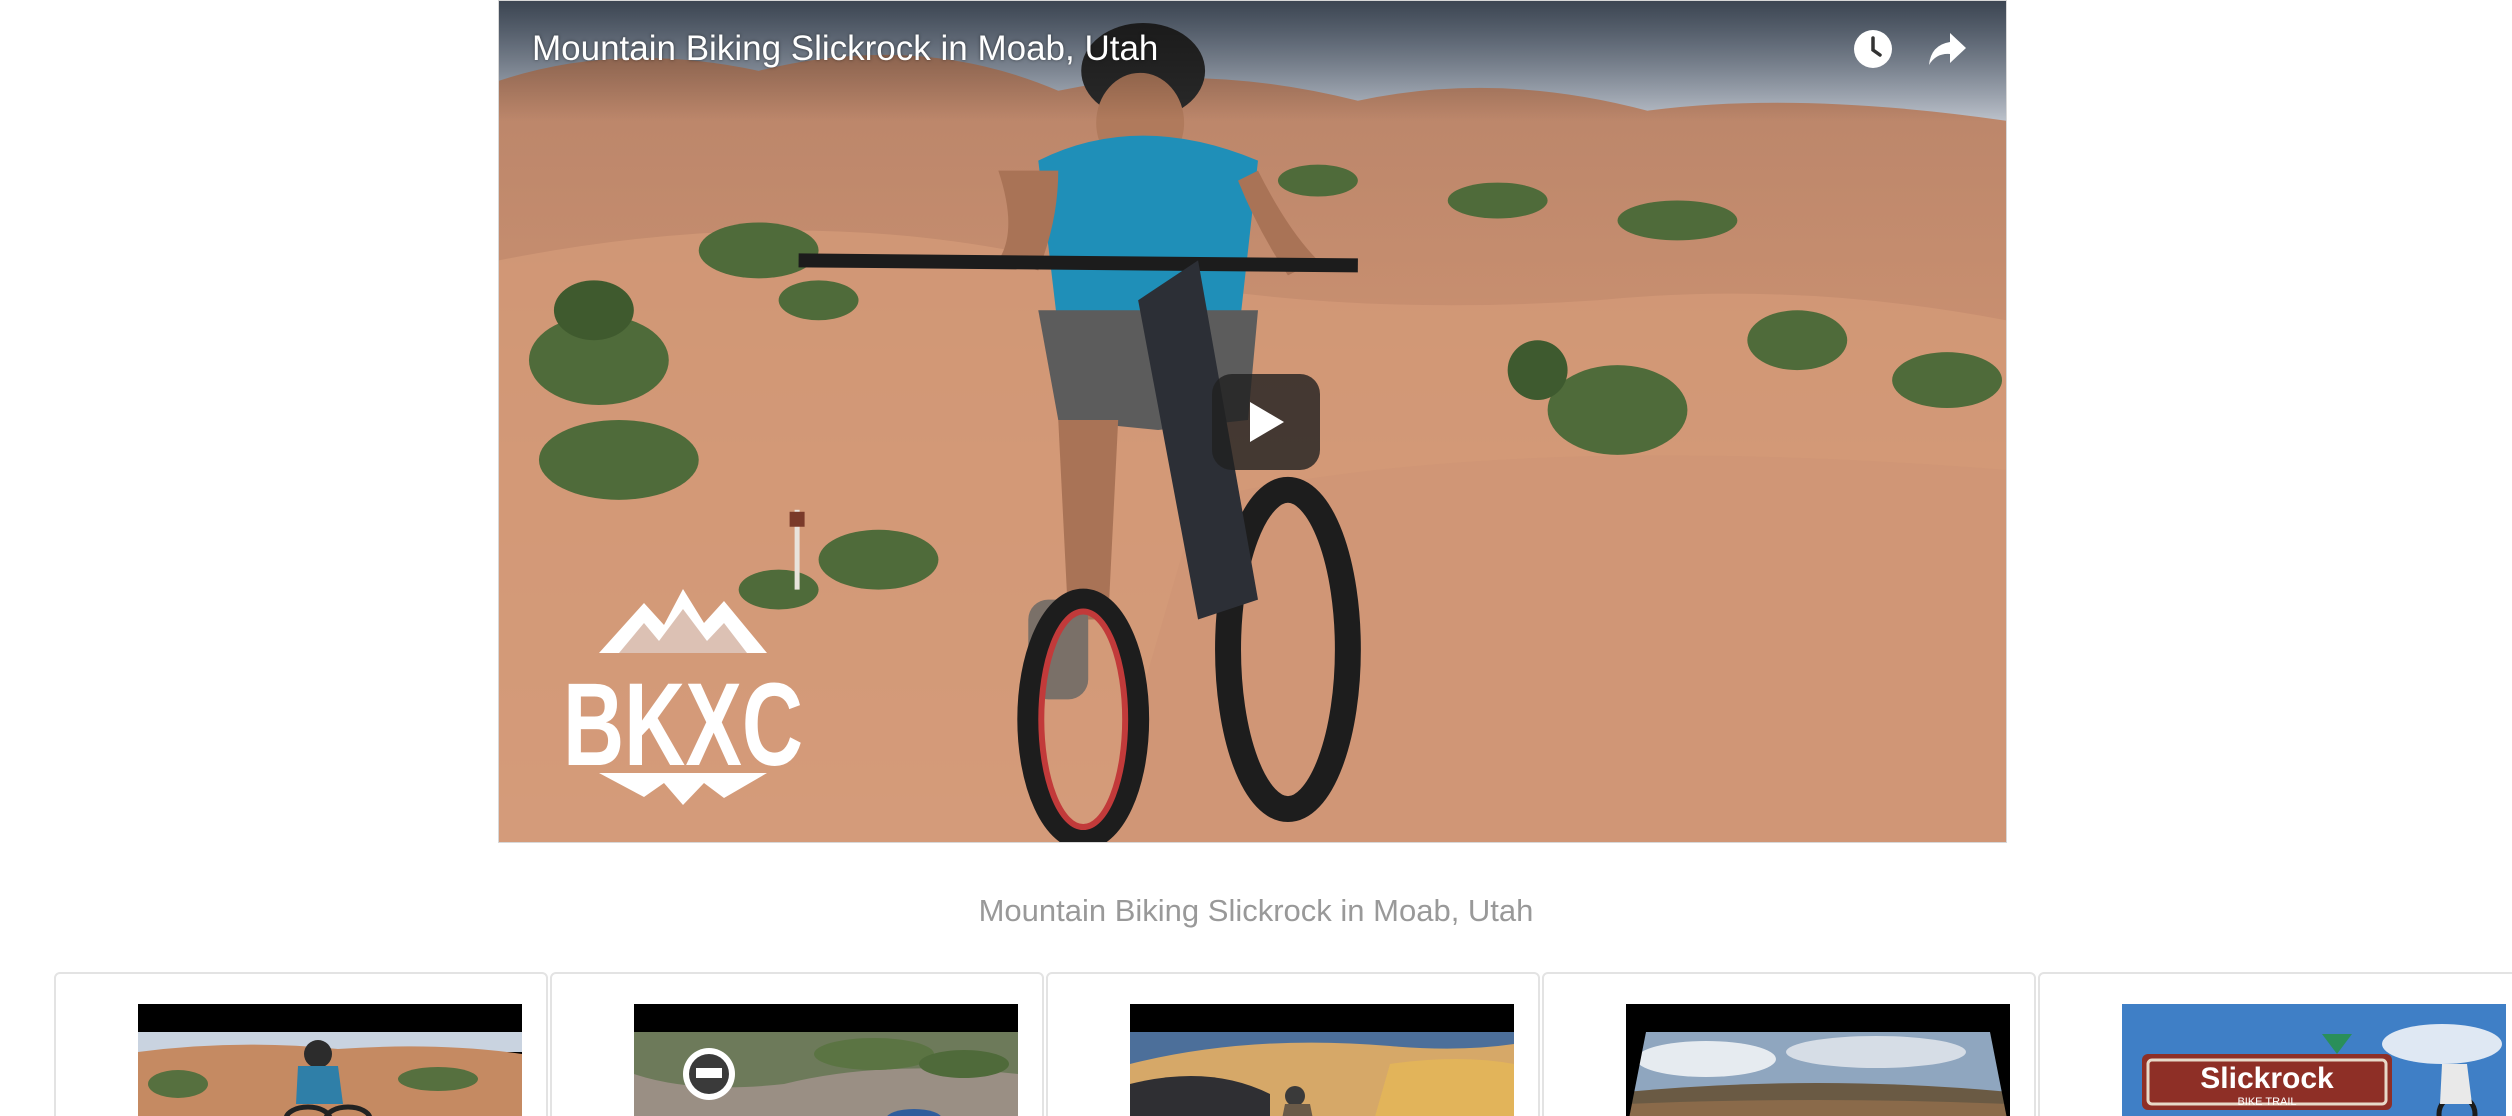 The image size is (2512, 1116). What do you see at coordinates (330, 1060) in the screenshot?
I see `thumbnail-rider-desert` at bounding box center [330, 1060].